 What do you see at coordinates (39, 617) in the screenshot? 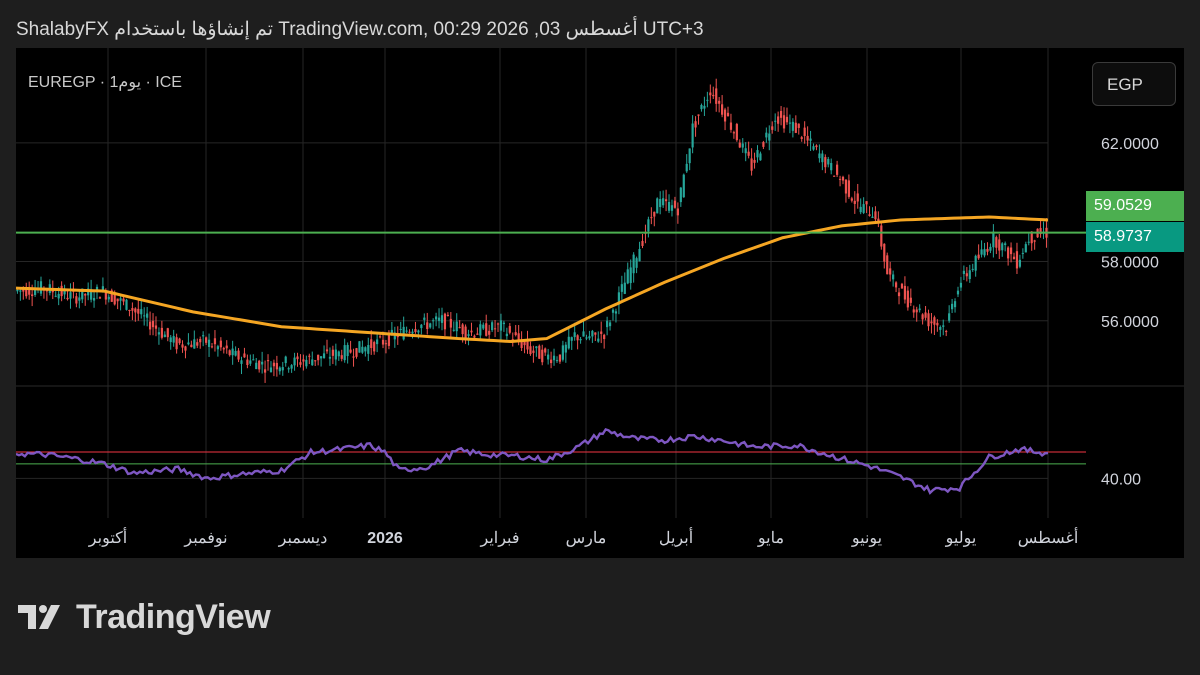
I see `tradingview-logo-icon` at bounding box center [39, 617].